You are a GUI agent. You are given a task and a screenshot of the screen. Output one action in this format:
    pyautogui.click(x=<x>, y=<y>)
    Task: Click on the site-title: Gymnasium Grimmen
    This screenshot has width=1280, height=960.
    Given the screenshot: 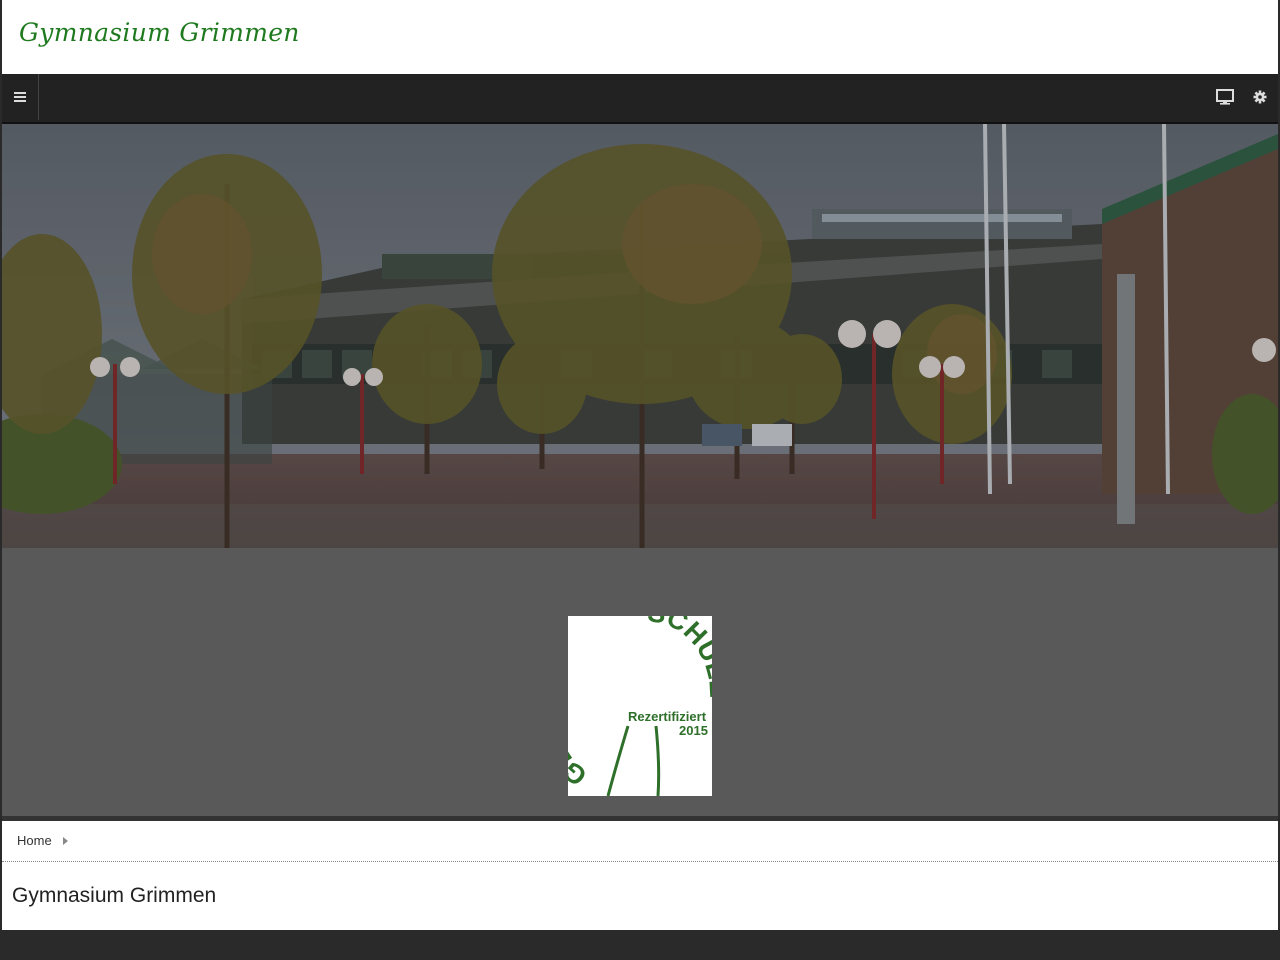 What is the action you would take?
    pyautogui.click(x=159, y=32)
    